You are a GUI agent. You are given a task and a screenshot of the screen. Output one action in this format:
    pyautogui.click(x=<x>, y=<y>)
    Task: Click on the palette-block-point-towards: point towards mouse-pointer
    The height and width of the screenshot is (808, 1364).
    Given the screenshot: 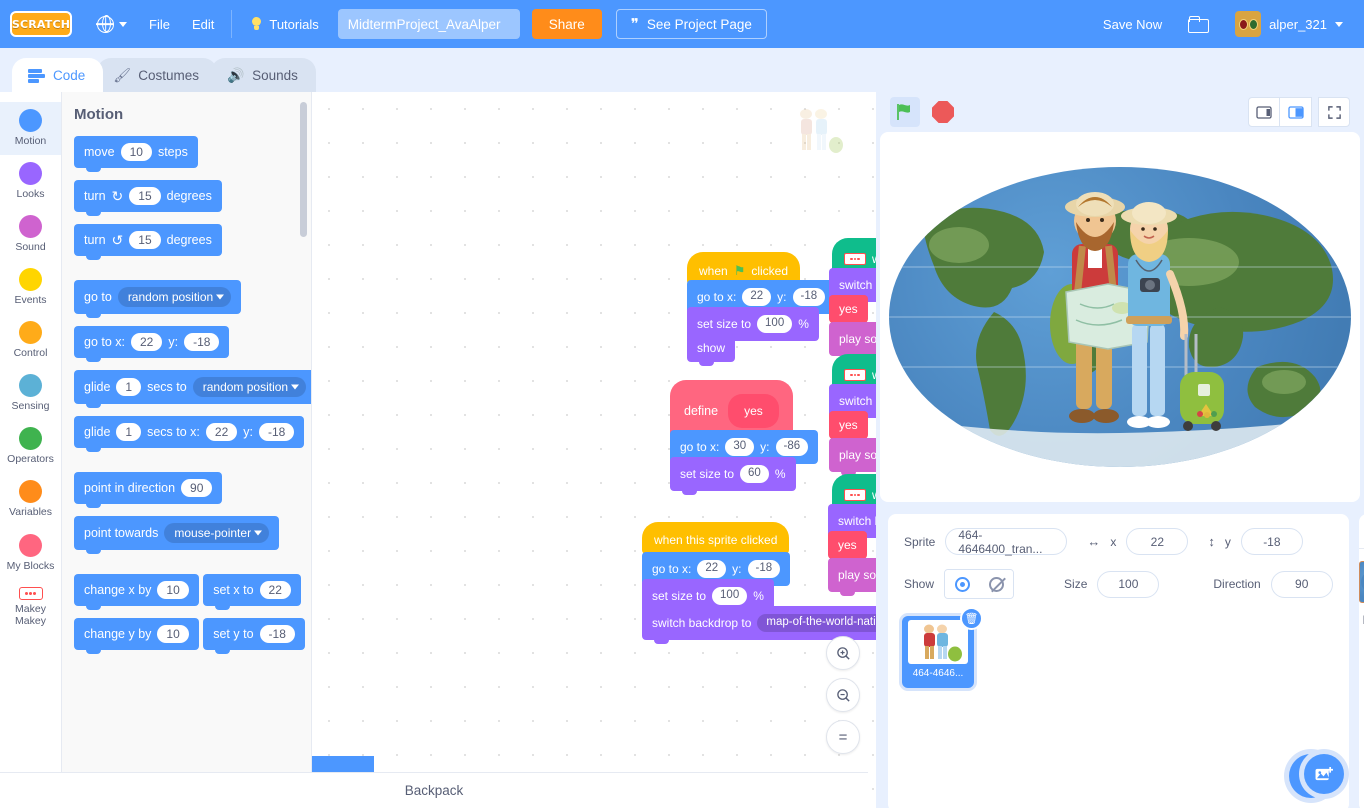 What is the action you would take?
    pyautogui.click(x=177, y=535)
    